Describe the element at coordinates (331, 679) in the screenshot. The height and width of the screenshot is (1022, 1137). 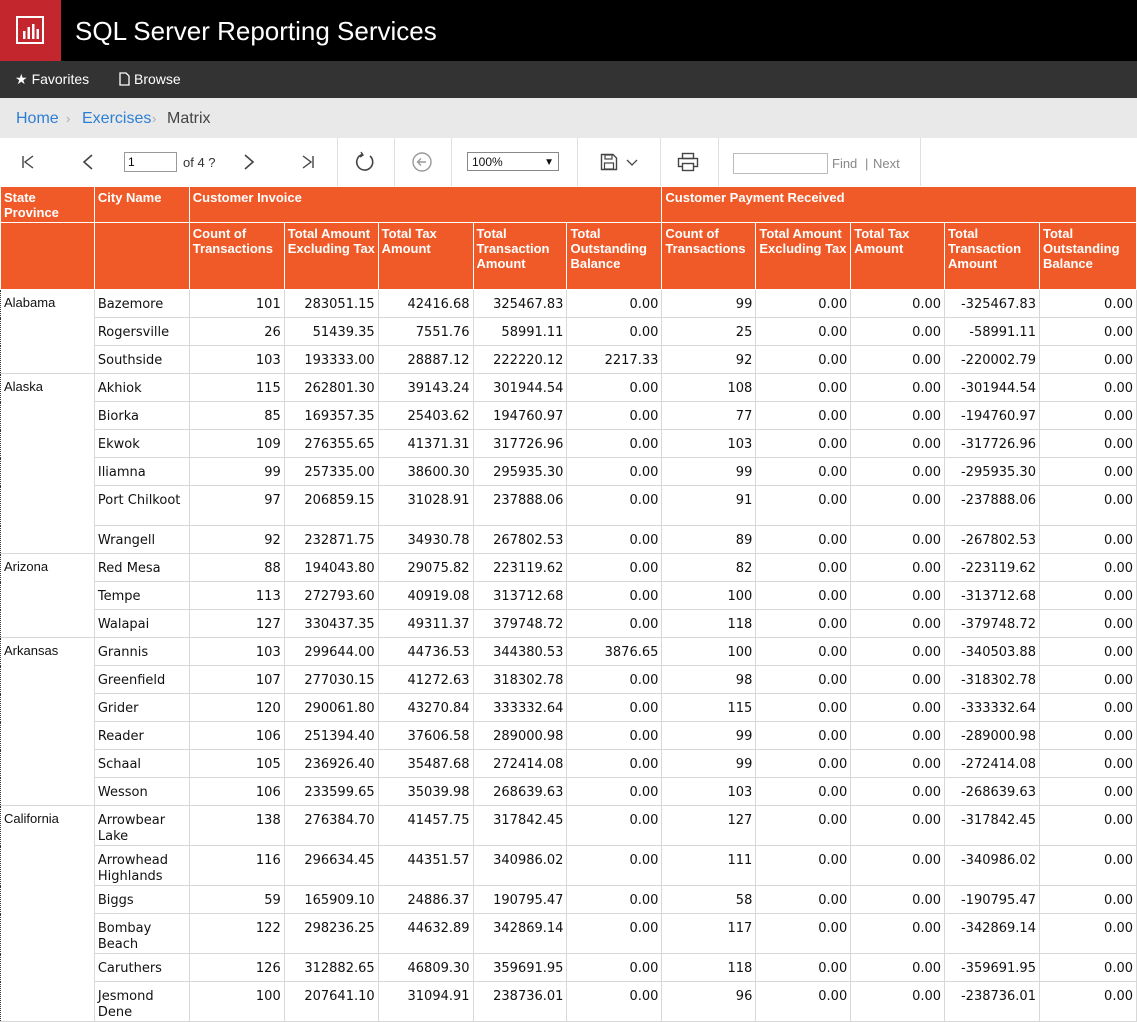
I see `invoice-excl-tax-cell: 277030.15` at that location.